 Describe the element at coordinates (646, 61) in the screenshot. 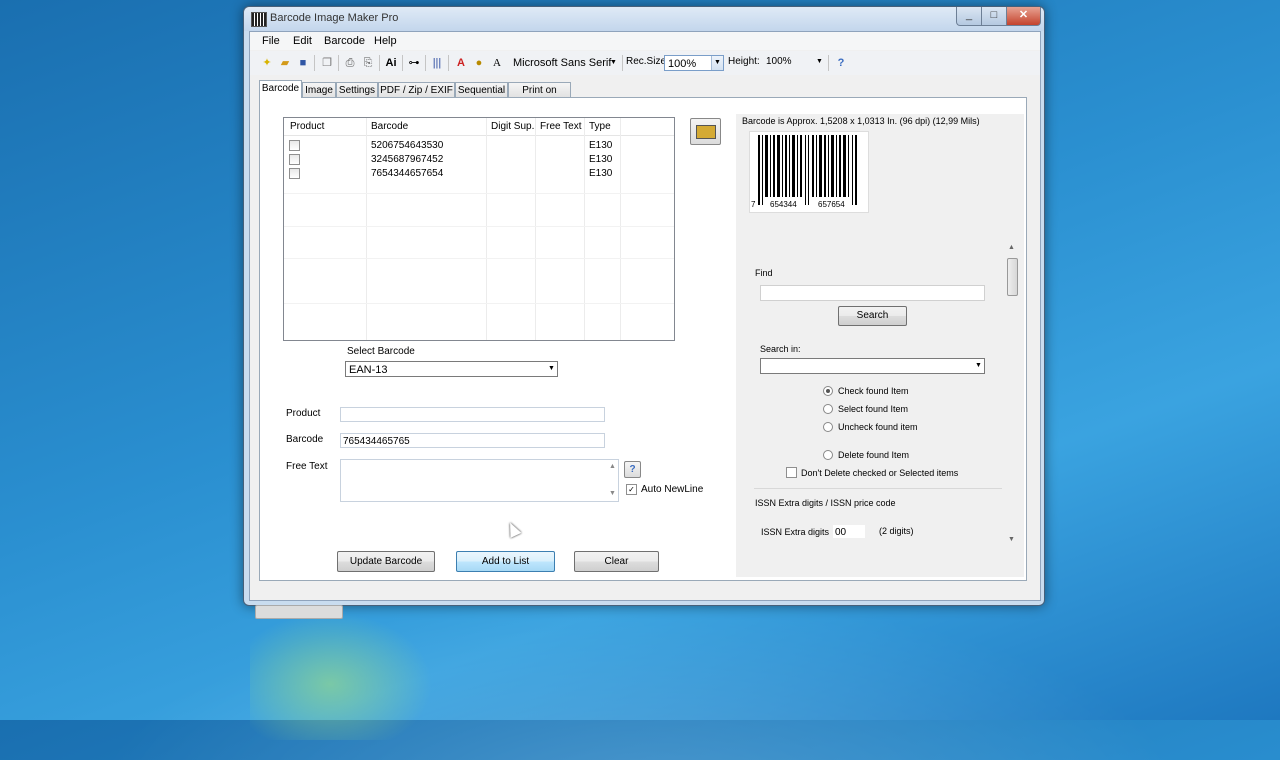

I see `rec-size-label: Rec.Size` at that location.